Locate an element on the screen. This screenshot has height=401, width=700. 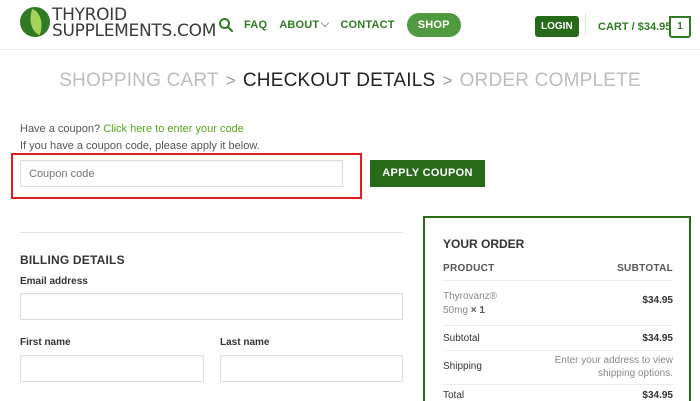
last-name-field is located at coordinates (311, 368).